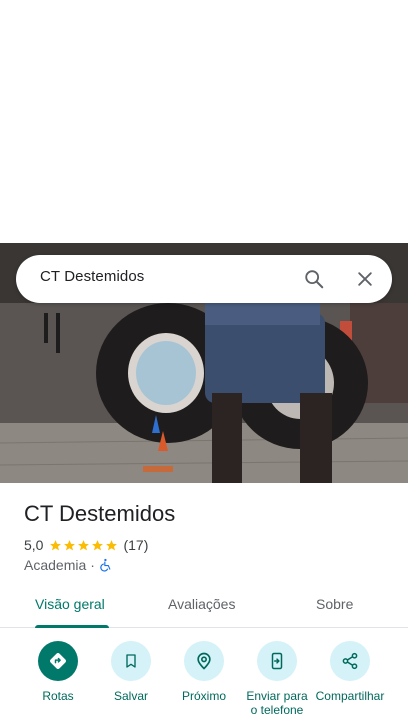 The width and height of the screenshot is (408, 726). I want to click on share-button-circle, so click(350, 661).